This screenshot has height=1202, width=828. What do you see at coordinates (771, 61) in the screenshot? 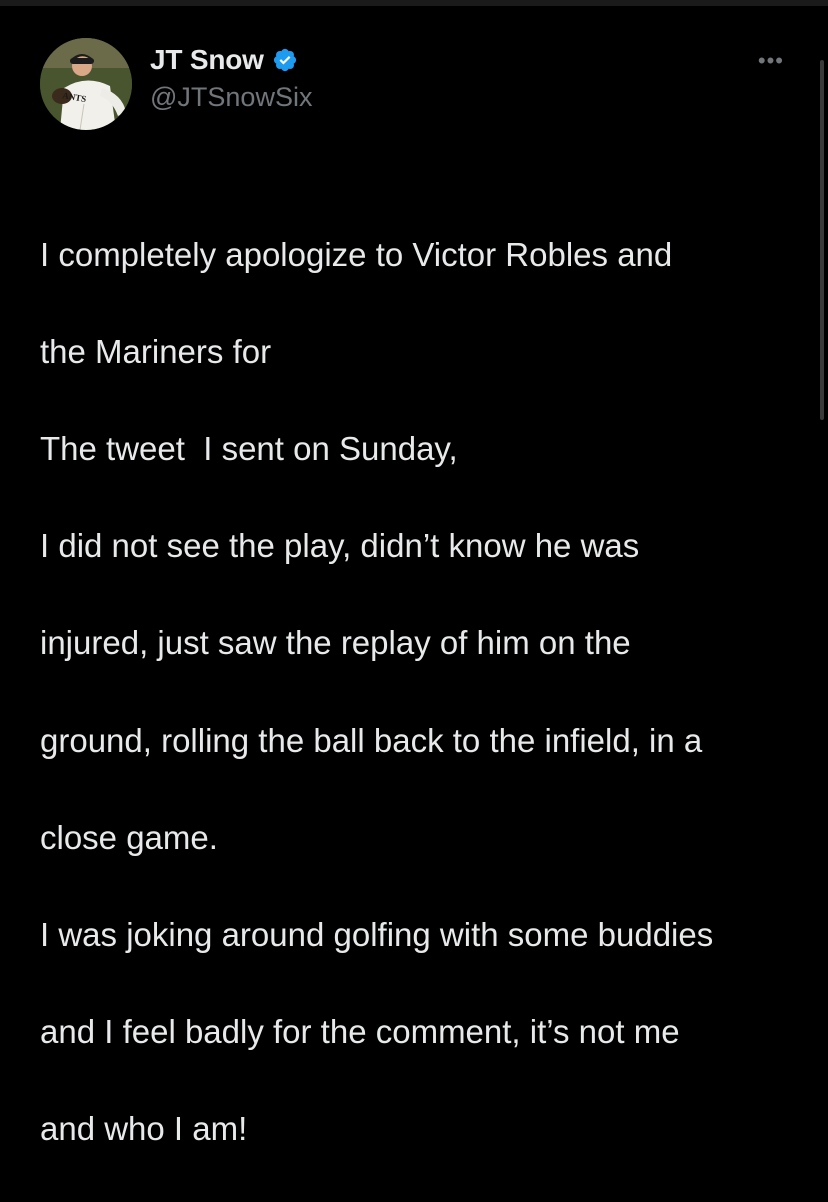
I see `more-options-icon: •••` at bounding box center [771, 61].